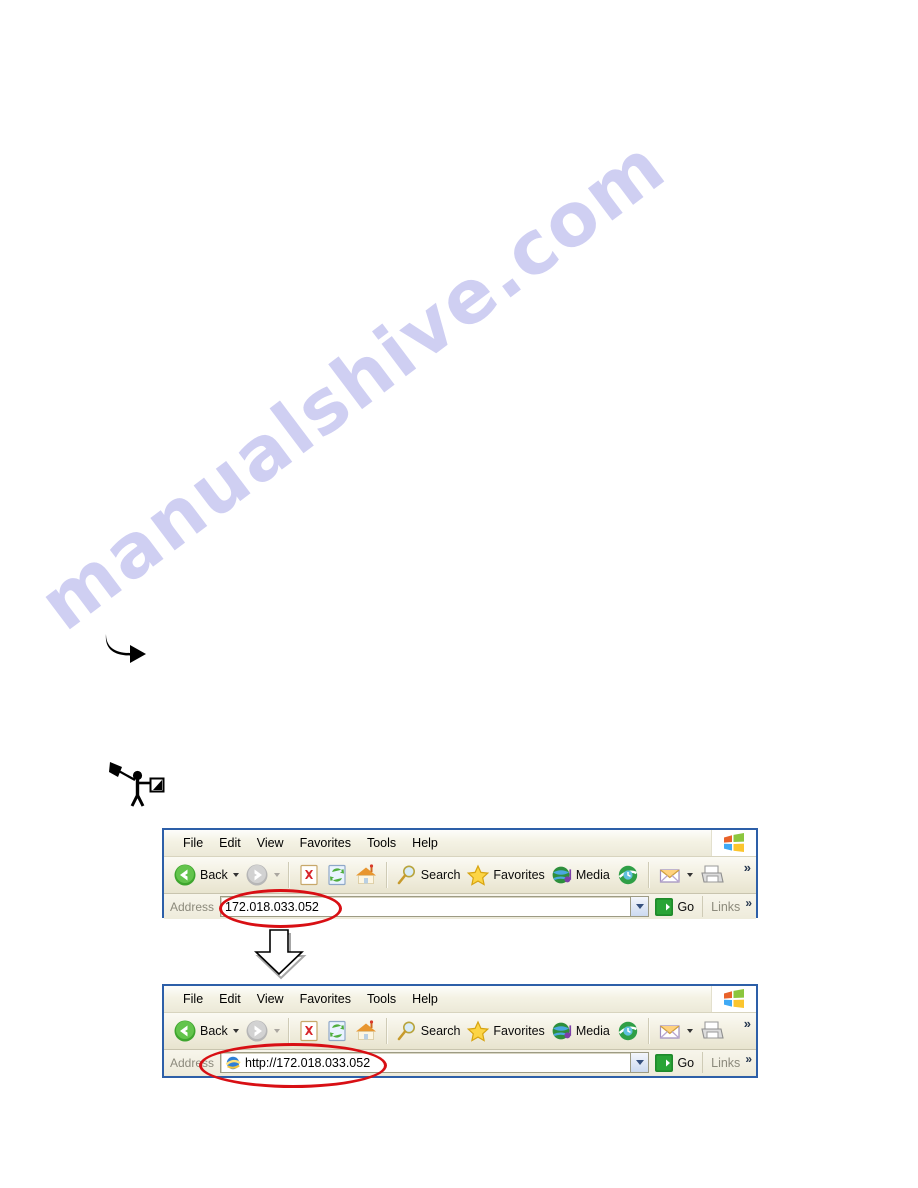  I want to click on address-value: 172.018.033.052, so click(272, 906).